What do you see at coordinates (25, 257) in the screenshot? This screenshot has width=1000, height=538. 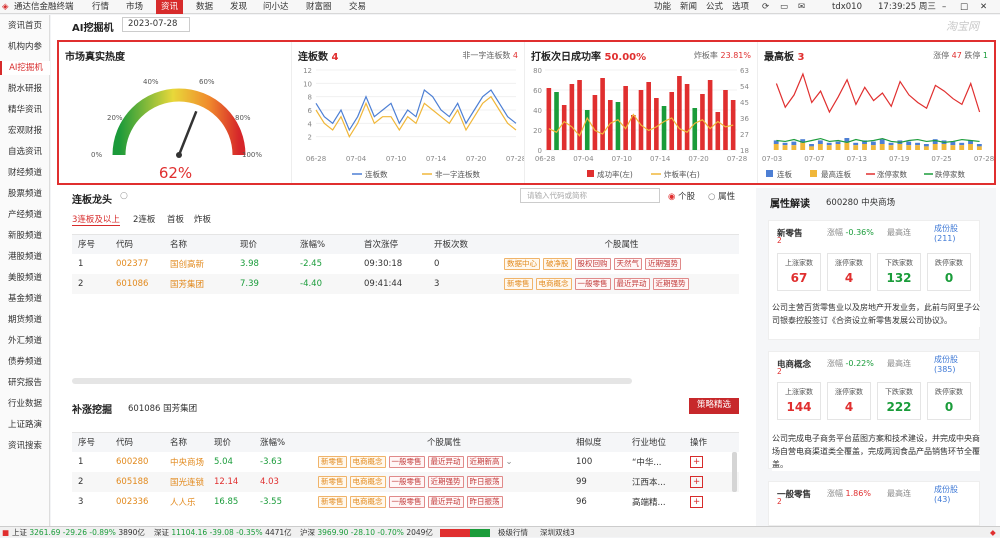 I see `sidebar-item: 港股频道` at bounding box center [25, 257].